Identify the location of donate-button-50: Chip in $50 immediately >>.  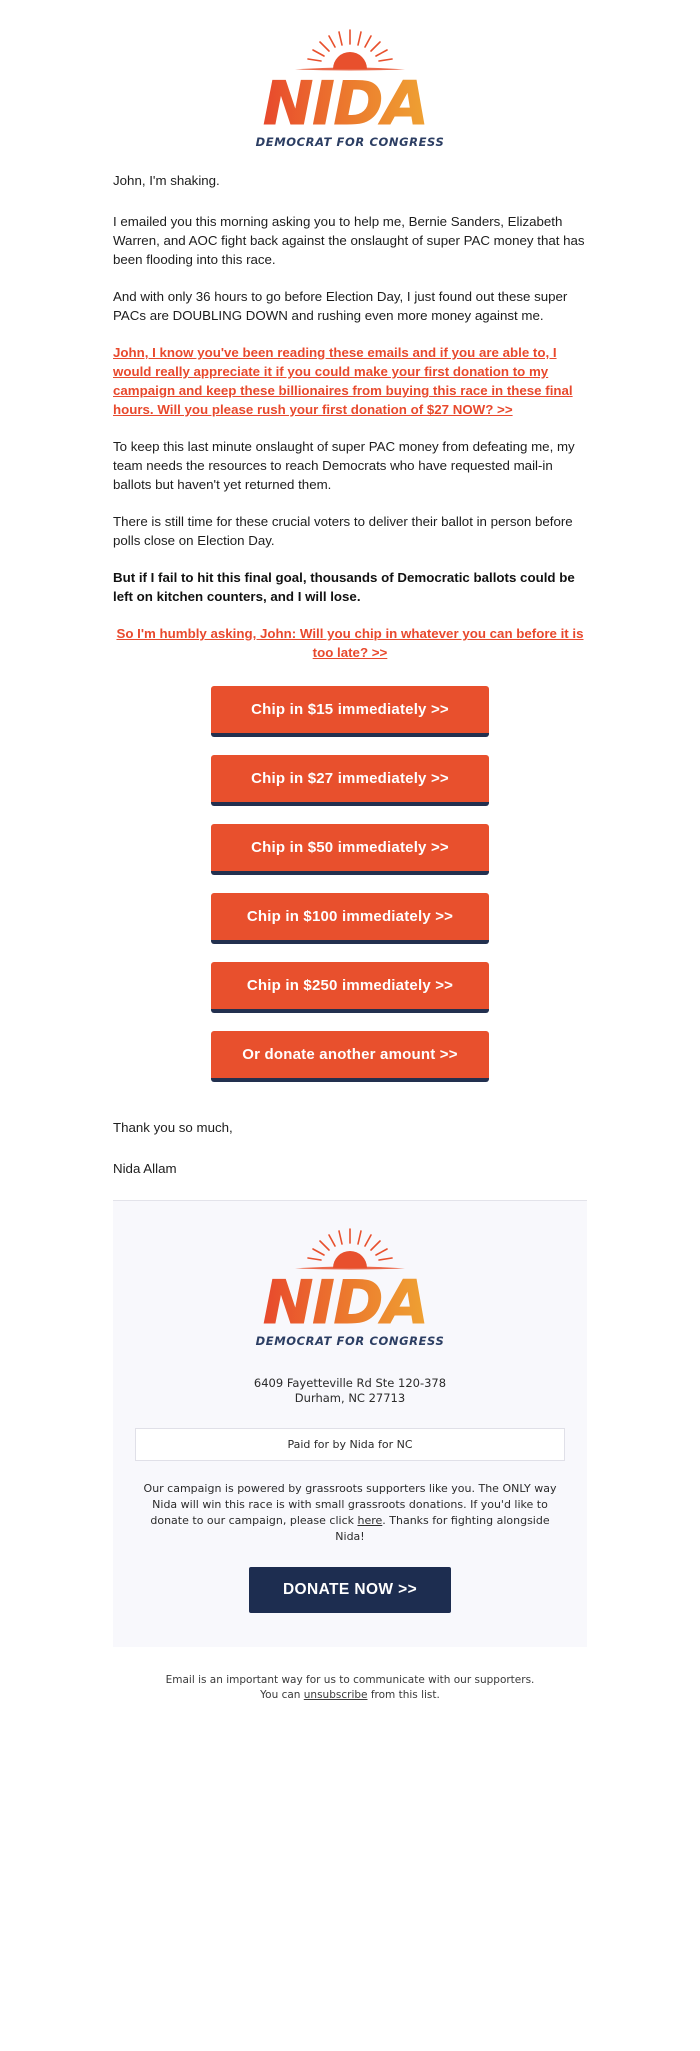
(350, 849).